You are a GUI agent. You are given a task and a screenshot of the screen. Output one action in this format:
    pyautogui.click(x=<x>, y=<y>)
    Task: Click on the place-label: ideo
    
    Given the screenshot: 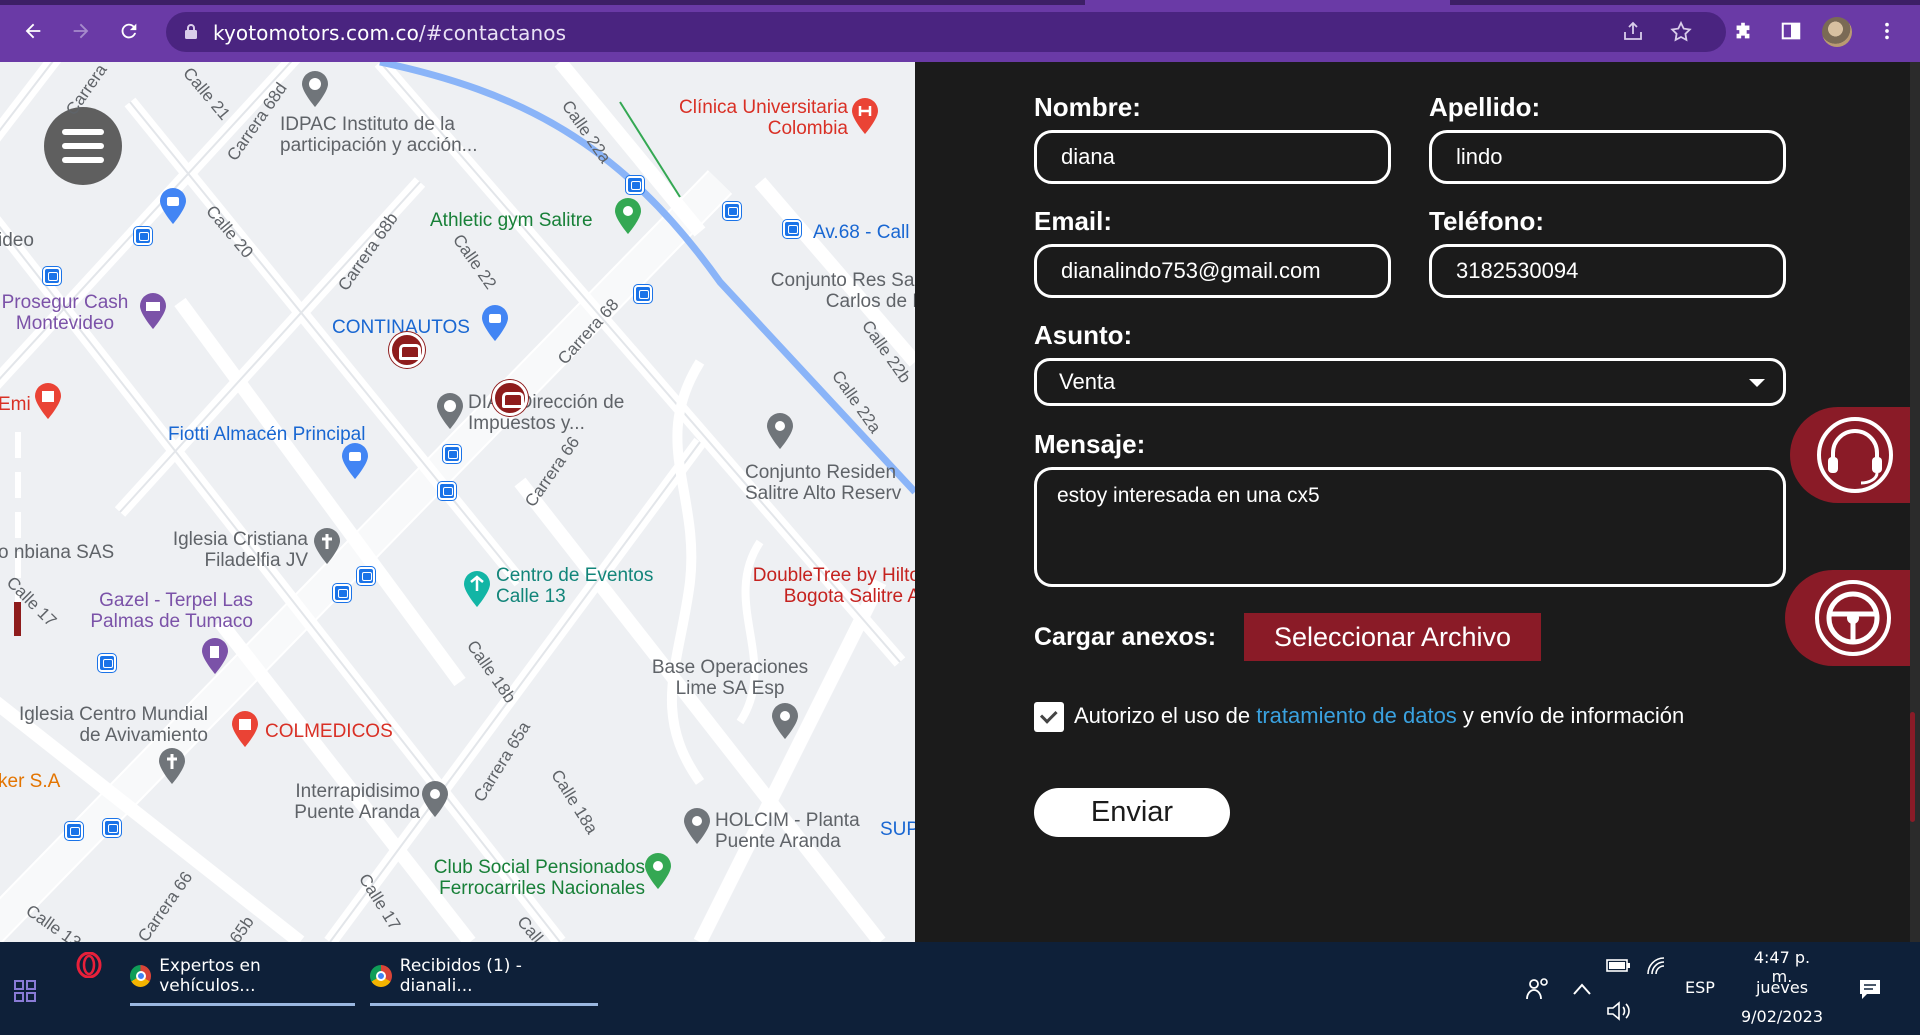 What is the action you would take?
    pyautogui.click(x=17, y=240)
    